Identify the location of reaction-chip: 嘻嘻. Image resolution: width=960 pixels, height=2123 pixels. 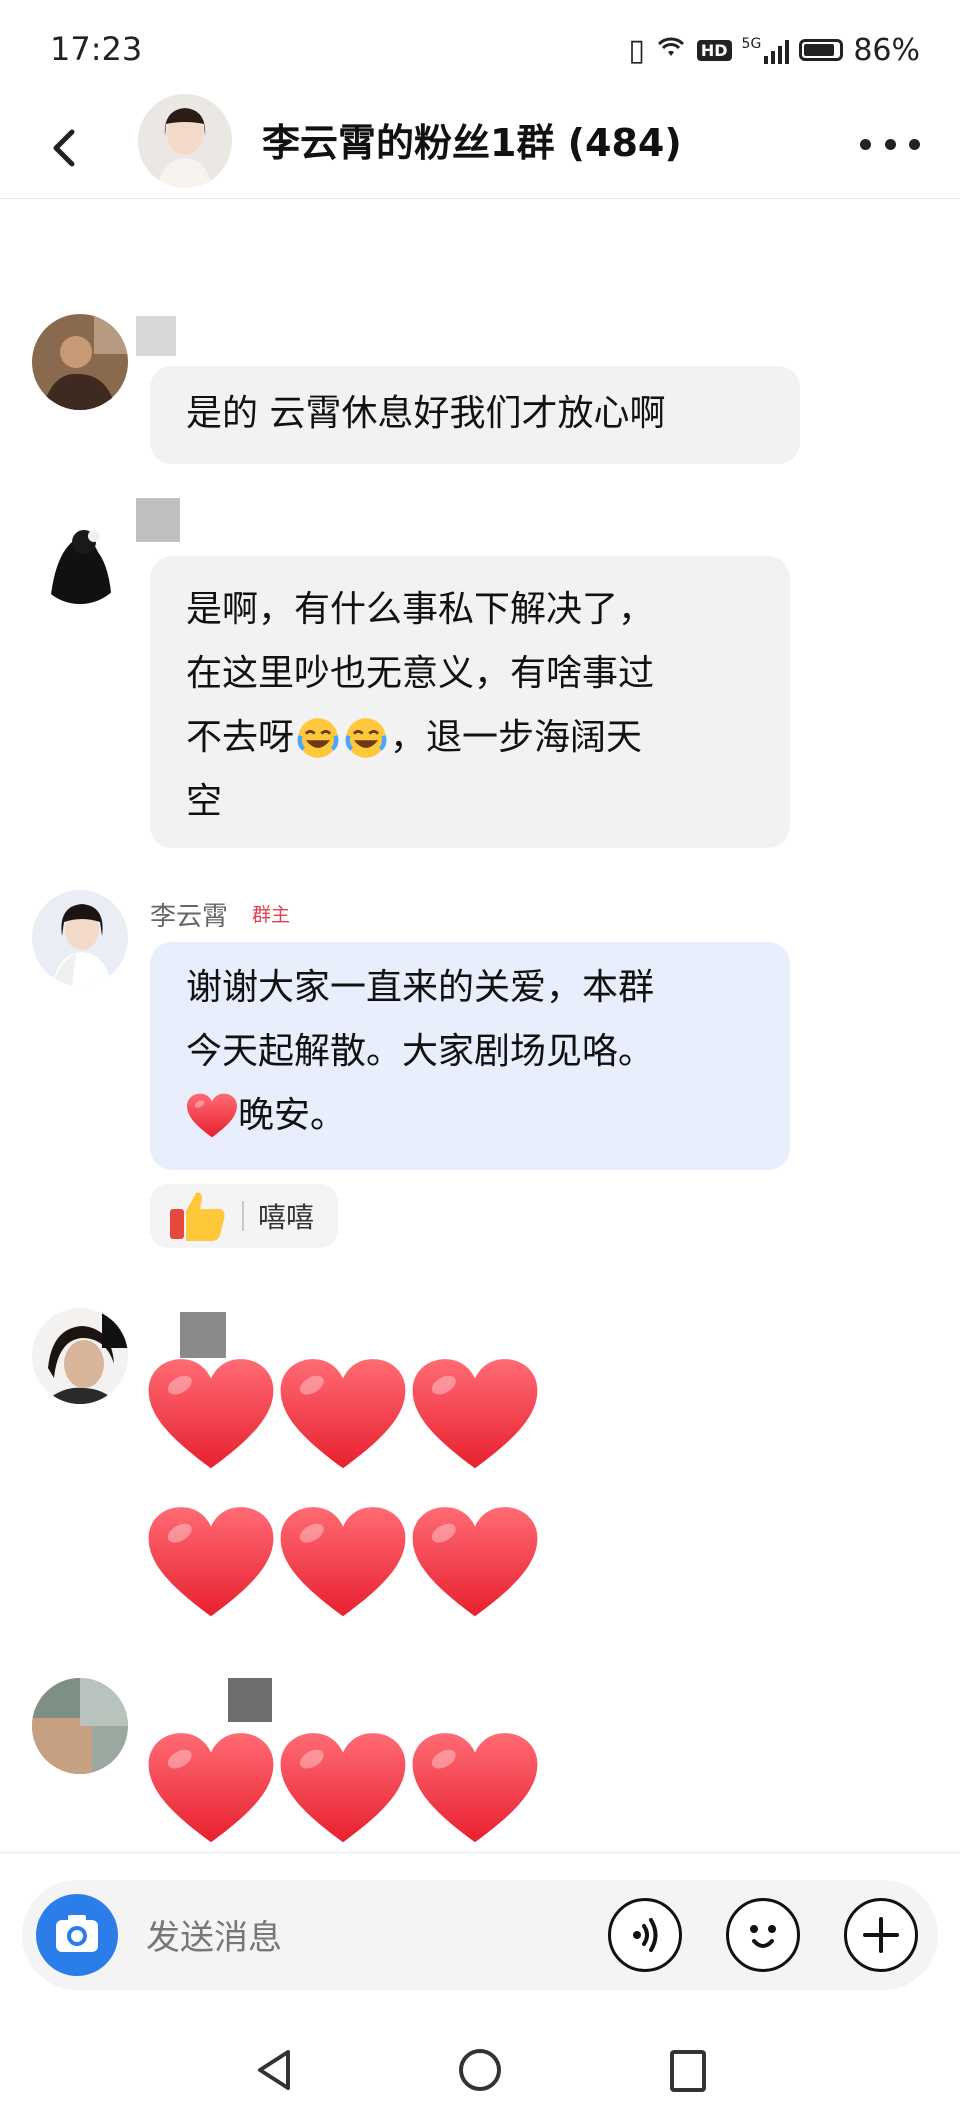
(244, 1216).